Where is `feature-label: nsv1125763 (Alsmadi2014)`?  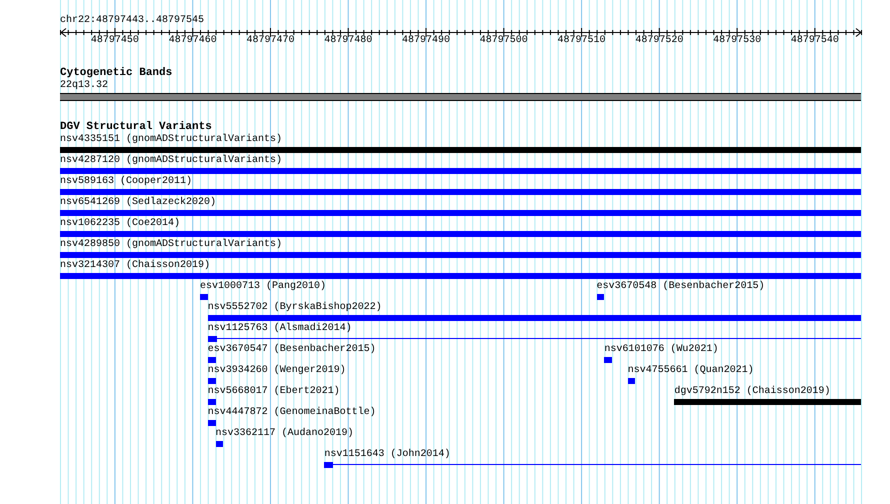 feature-label: nsv1125763 (Alsmadi2014) is located at coordinates (280, 329).